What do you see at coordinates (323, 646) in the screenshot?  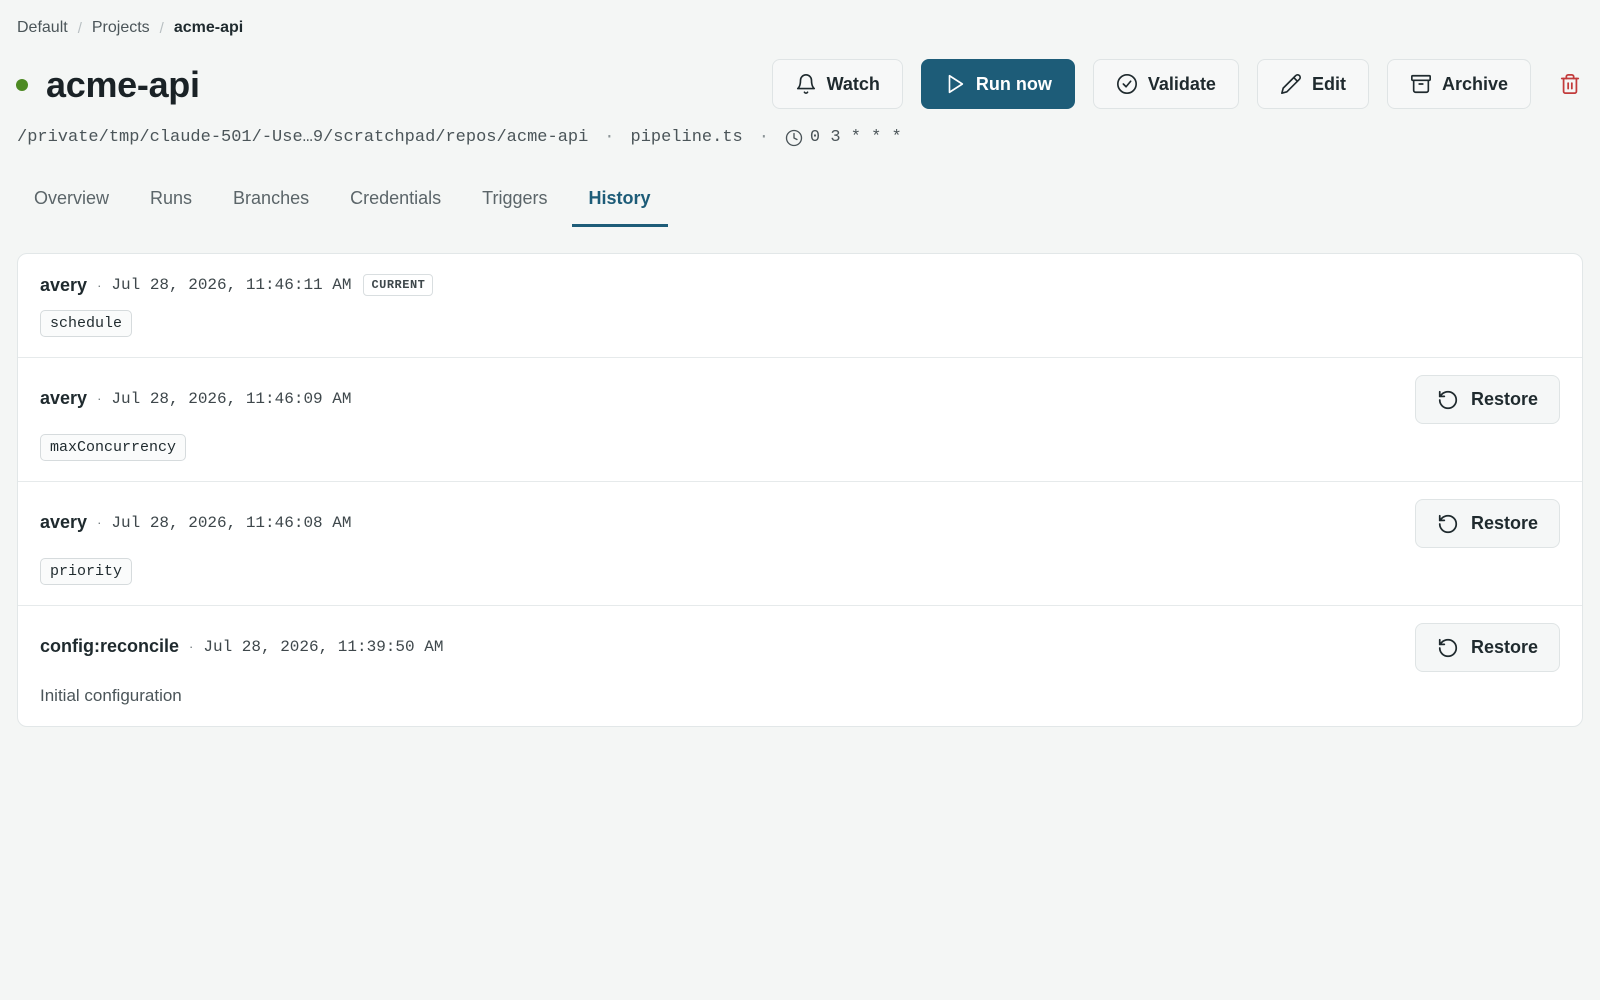 I see `entry-timestamp: Jul 28, 2026, 11:39:50 AM` at bounding box center [323, 646].